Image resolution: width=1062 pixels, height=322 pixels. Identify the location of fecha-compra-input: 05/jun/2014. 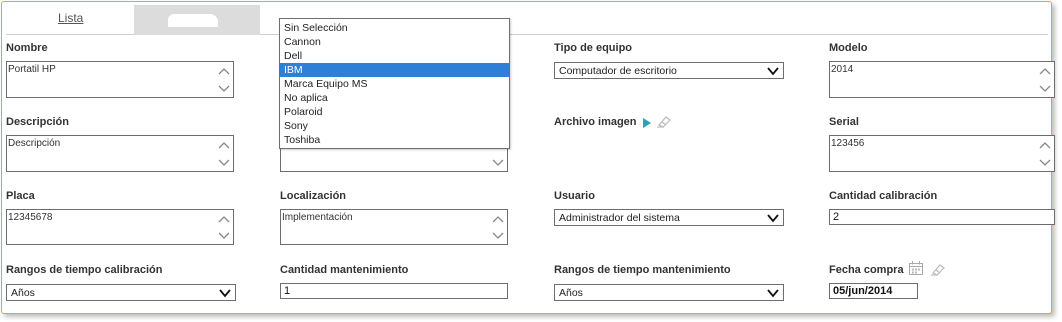
(873, 291).